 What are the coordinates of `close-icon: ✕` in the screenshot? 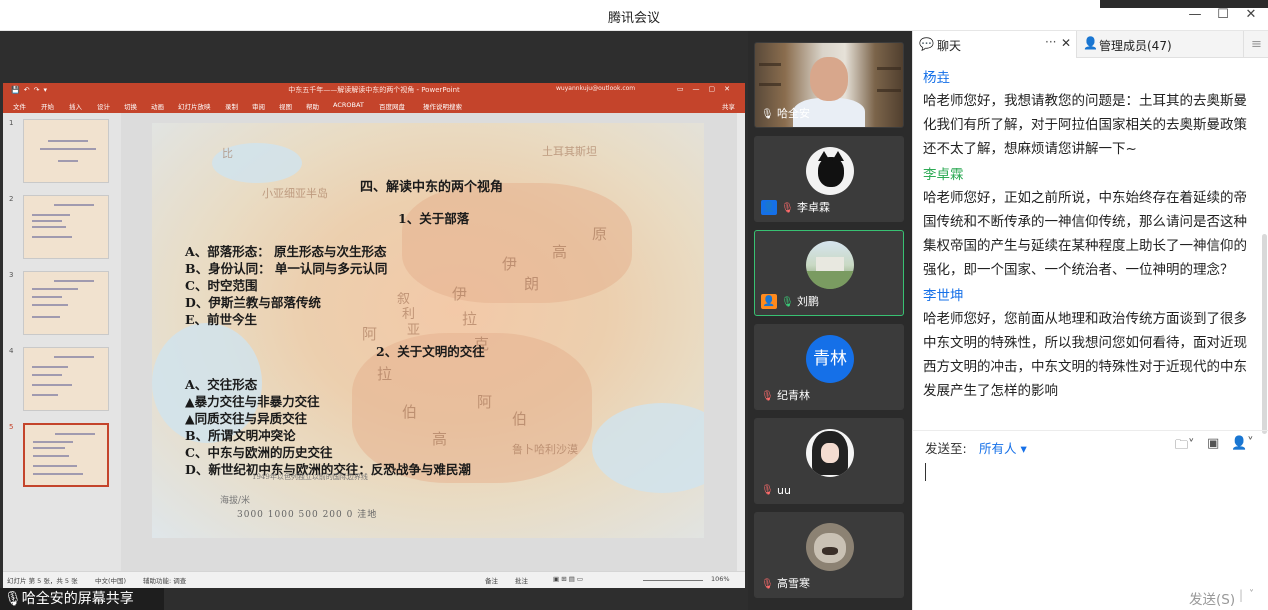 It's located at (1251, 15).